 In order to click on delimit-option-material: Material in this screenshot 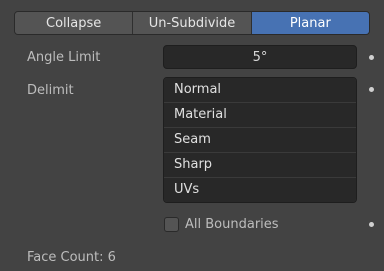, I will do `click(260, 115)`.